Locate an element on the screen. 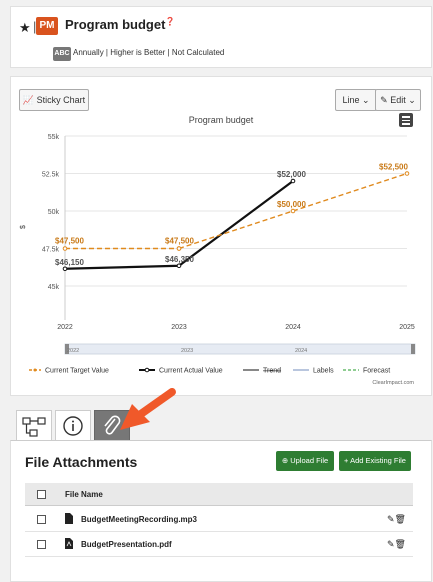  range-navigator is located at coordinates (240, 349).